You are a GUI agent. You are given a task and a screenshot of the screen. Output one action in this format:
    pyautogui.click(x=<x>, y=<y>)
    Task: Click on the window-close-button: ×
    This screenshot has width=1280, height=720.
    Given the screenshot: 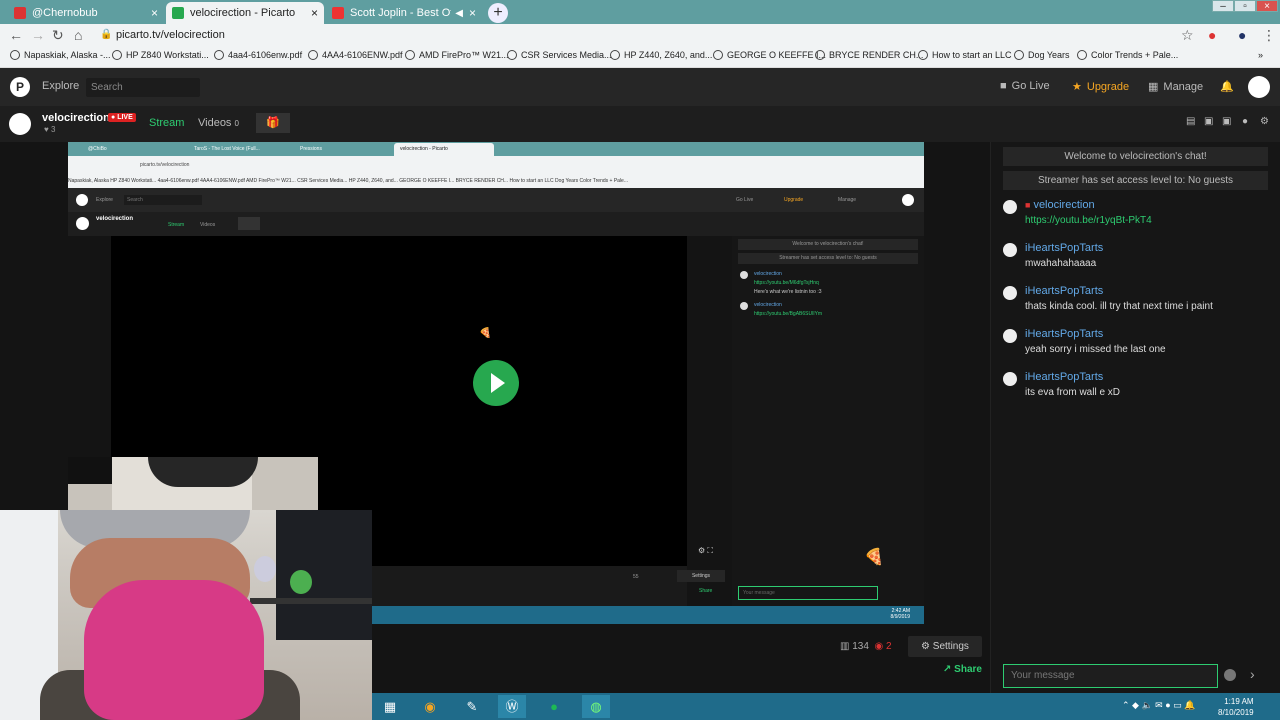 What is the action you would take?
    pyautogui.click(x=1267, y=6)
    